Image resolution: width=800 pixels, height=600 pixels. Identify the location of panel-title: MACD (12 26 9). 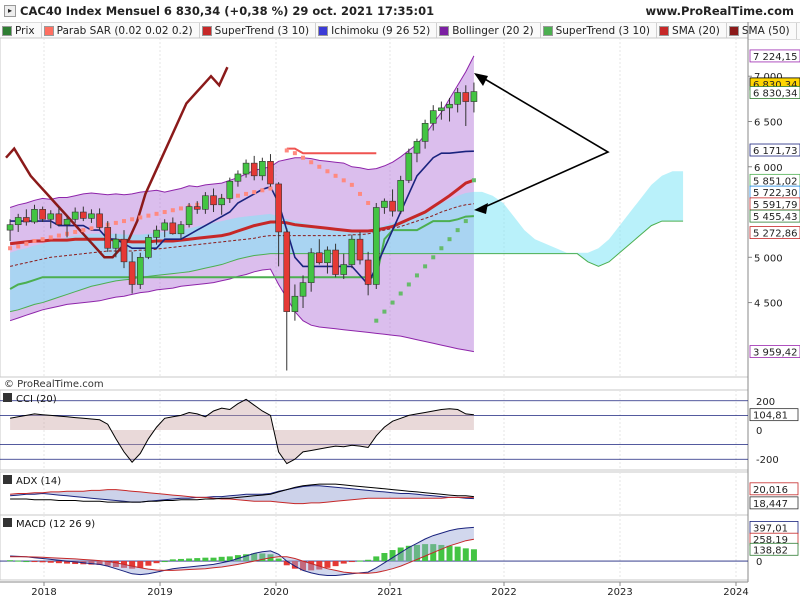
(55, 524).